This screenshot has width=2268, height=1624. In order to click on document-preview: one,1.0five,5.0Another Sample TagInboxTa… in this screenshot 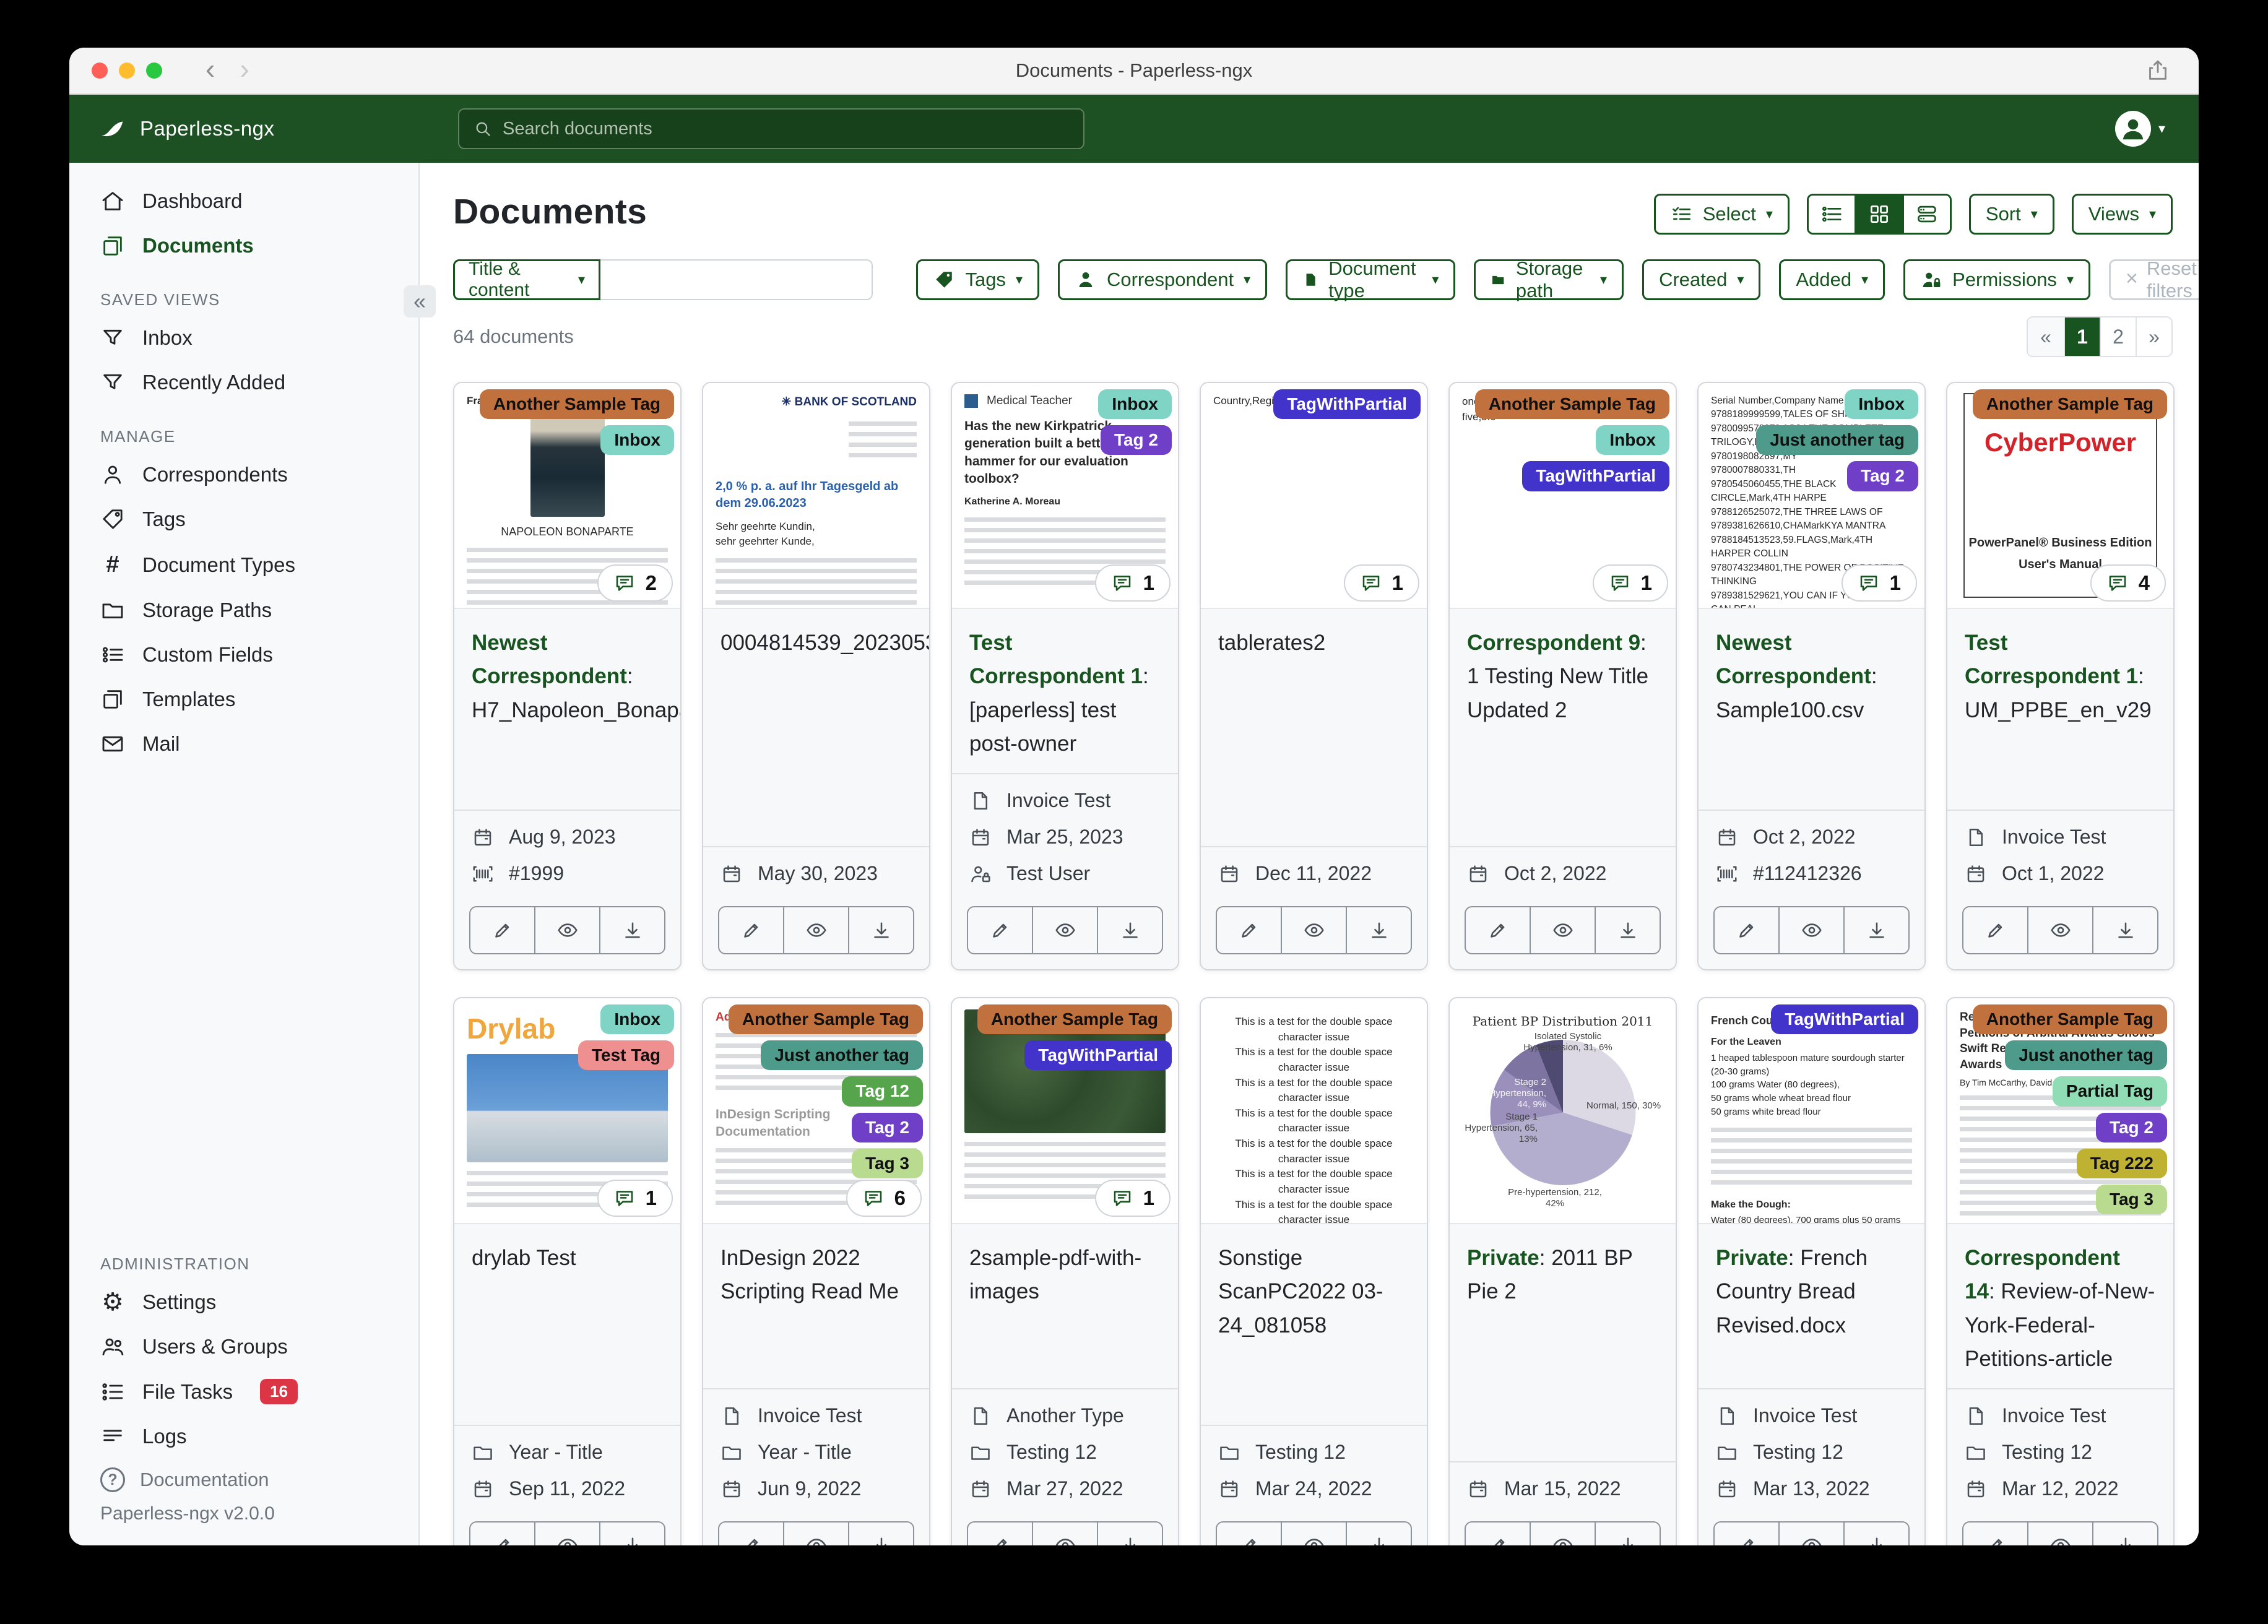, I will do `click(1563, 496)`.